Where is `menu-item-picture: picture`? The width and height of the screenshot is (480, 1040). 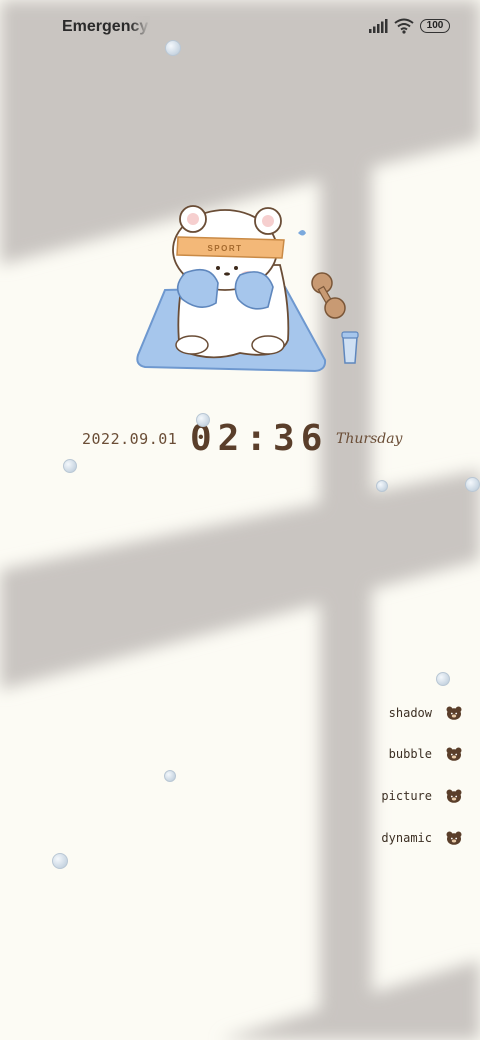
menu-item-picture: picture is located at coordinates (402, 796).